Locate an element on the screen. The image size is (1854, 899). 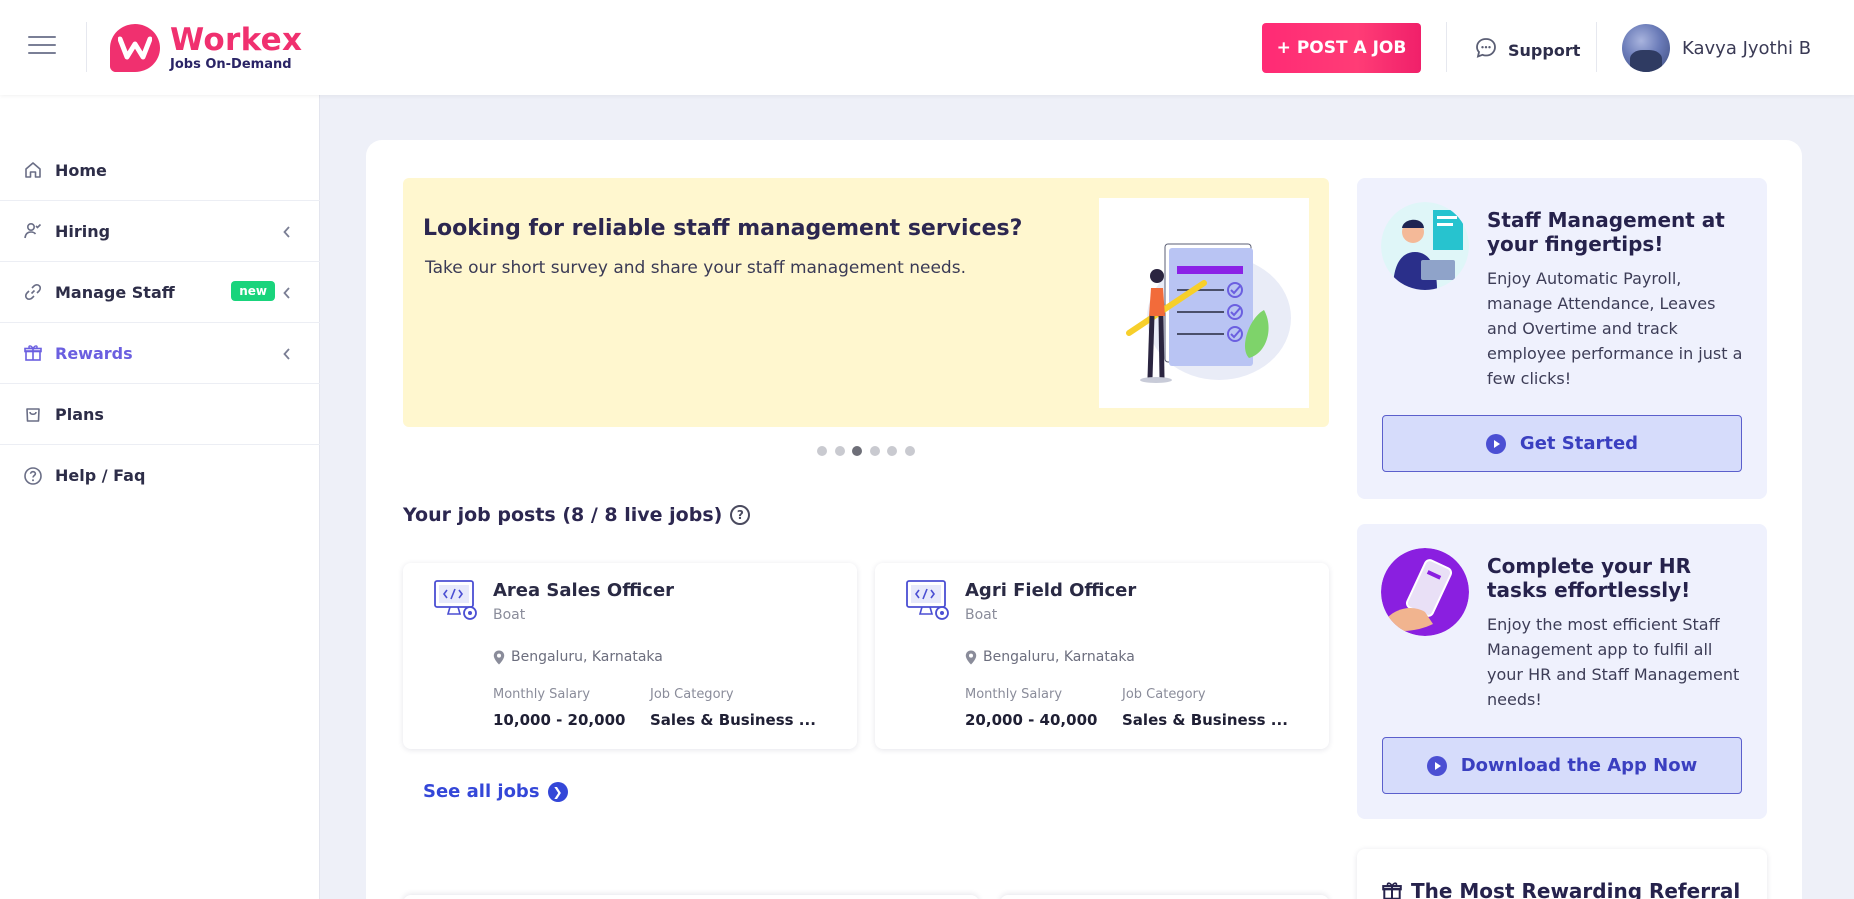
workex-logo-icon is located at coordinates (135, 48).